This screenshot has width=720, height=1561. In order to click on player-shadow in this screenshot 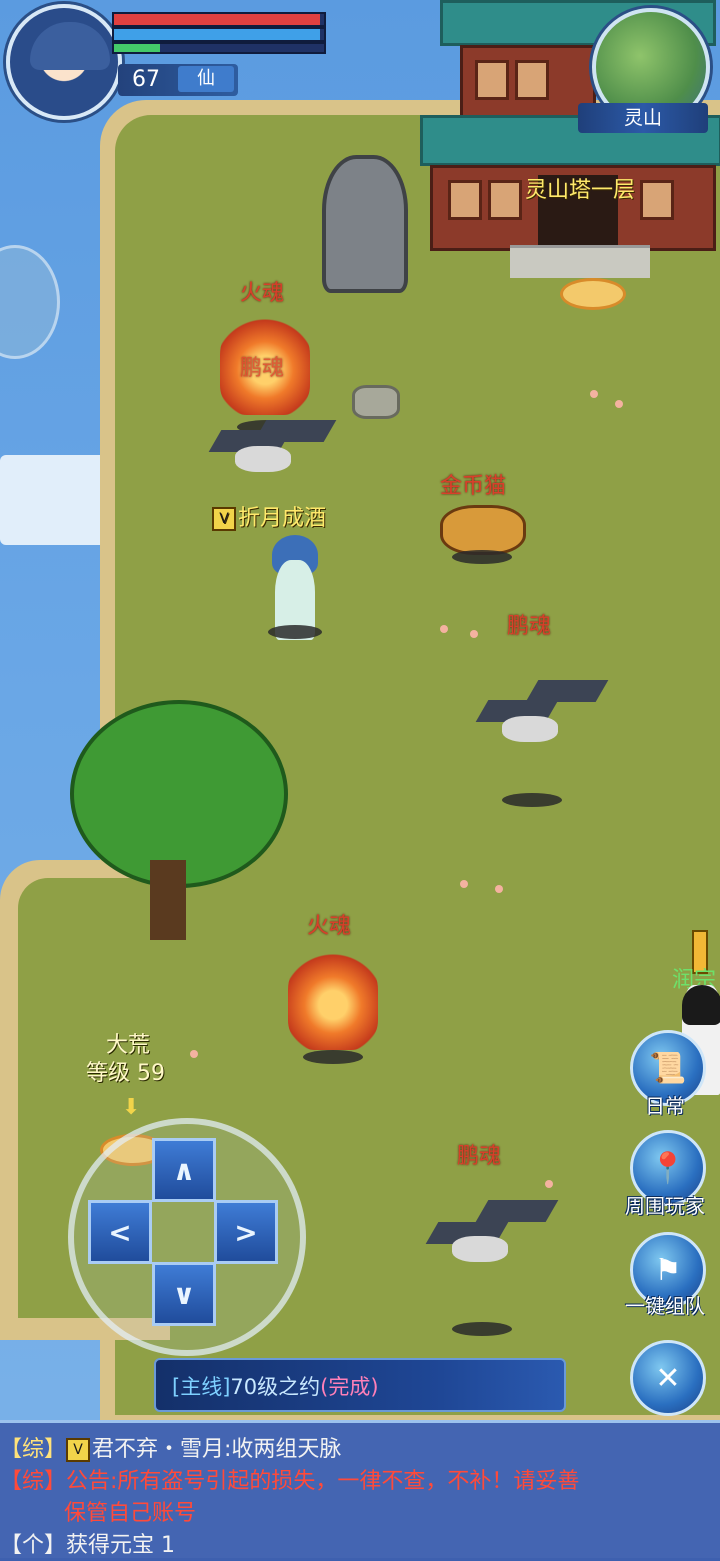, I will do `click(295, 632)`.